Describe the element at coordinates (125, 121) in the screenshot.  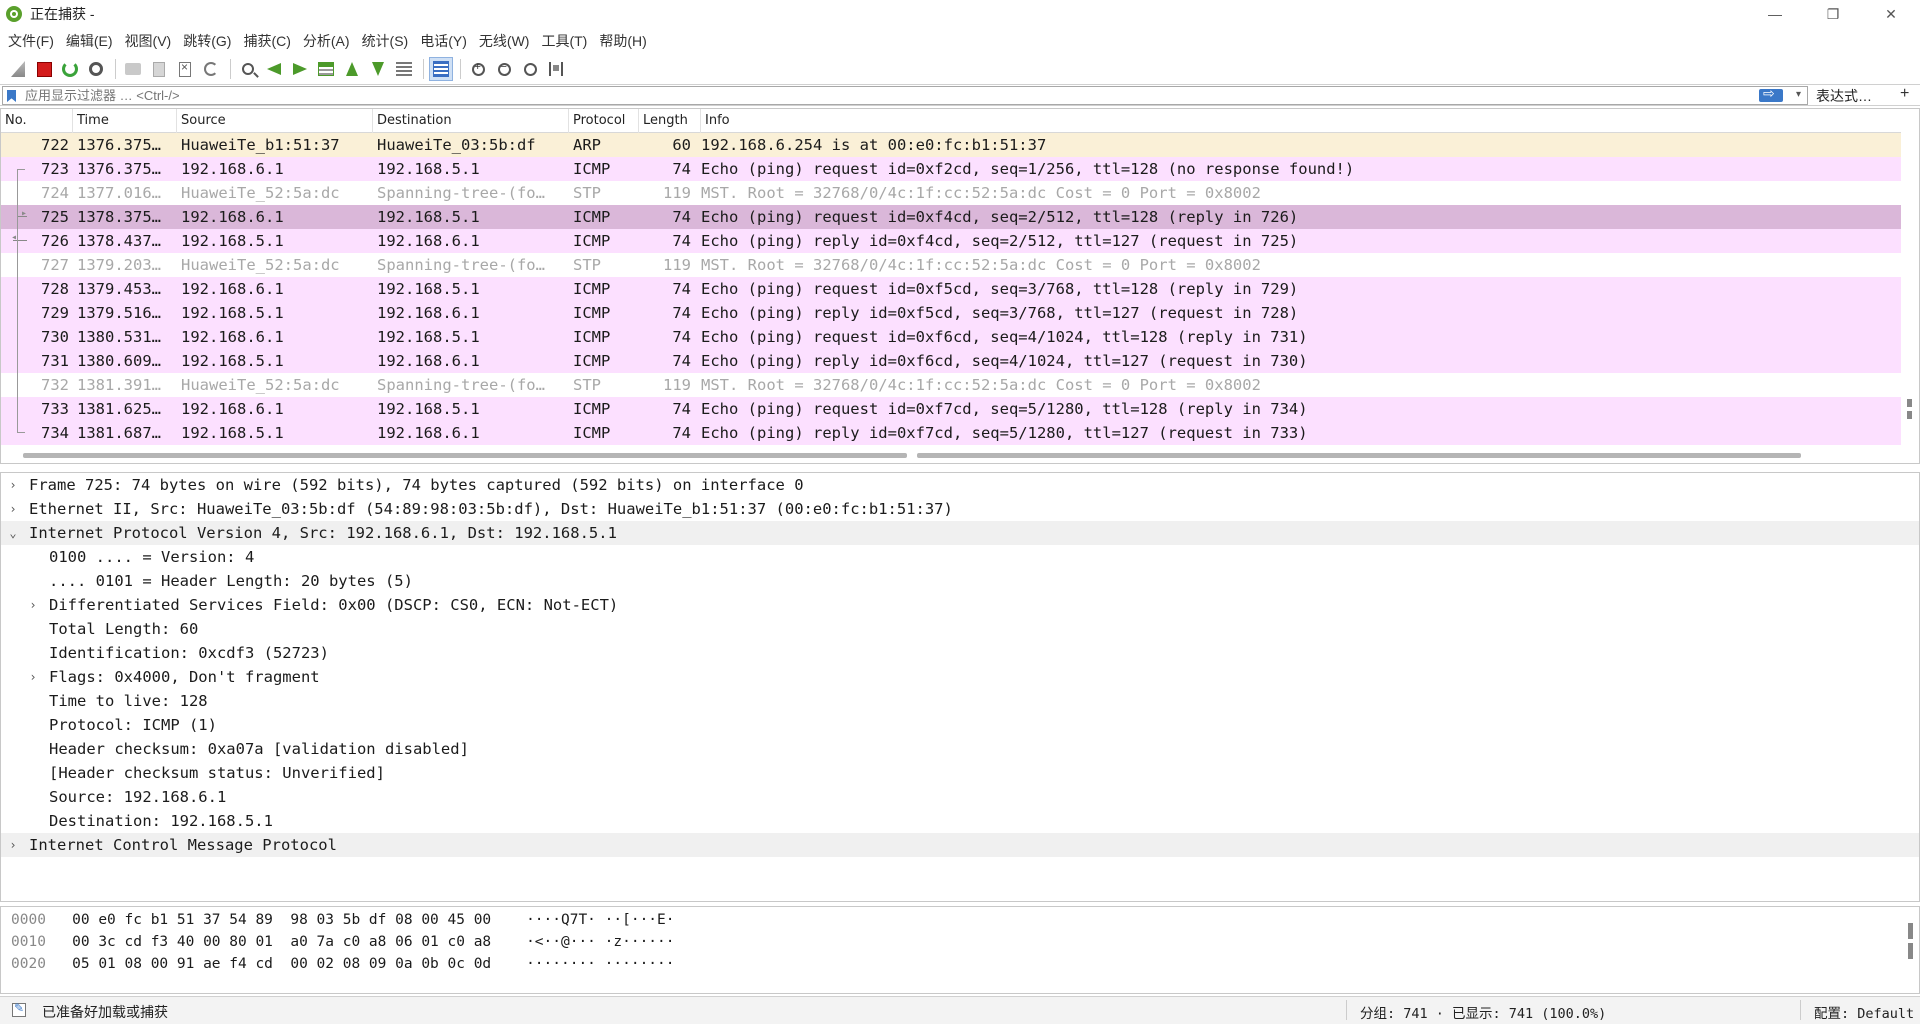
I see `column-header-time: Time` at that location.